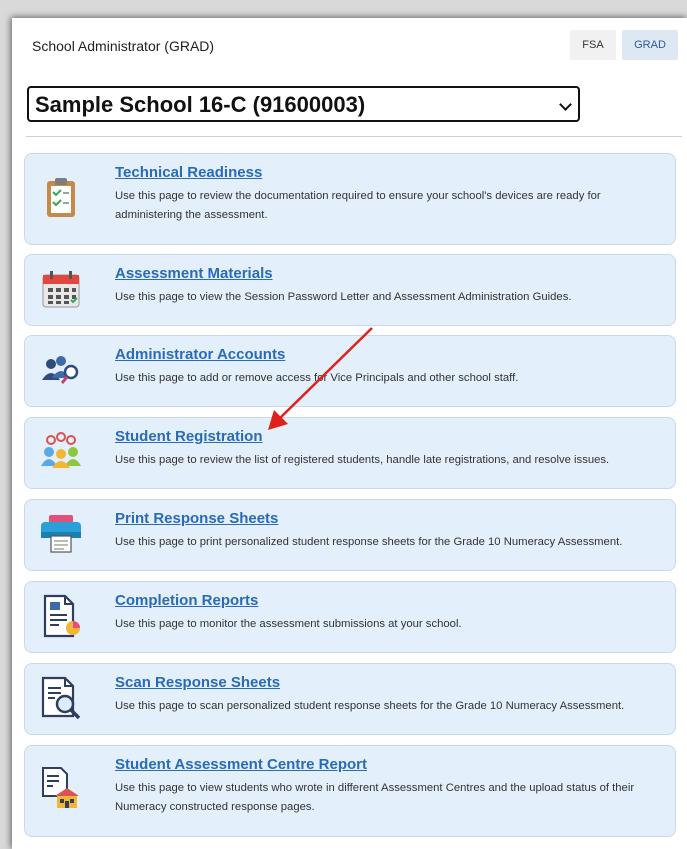 This screenshot has width=687, height=849. I want to click on building-report-icon, so click(61, 788).